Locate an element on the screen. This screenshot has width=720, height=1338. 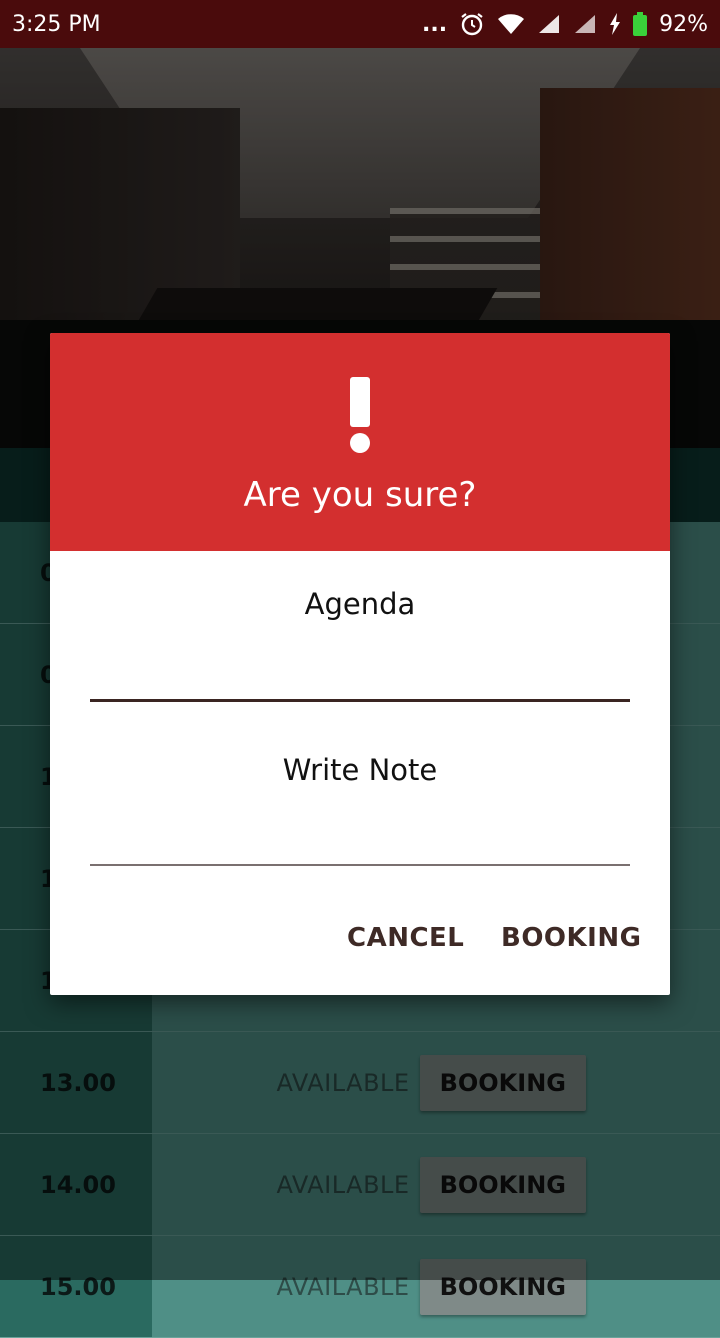
signal-icon is located at coordinates (549, 24).